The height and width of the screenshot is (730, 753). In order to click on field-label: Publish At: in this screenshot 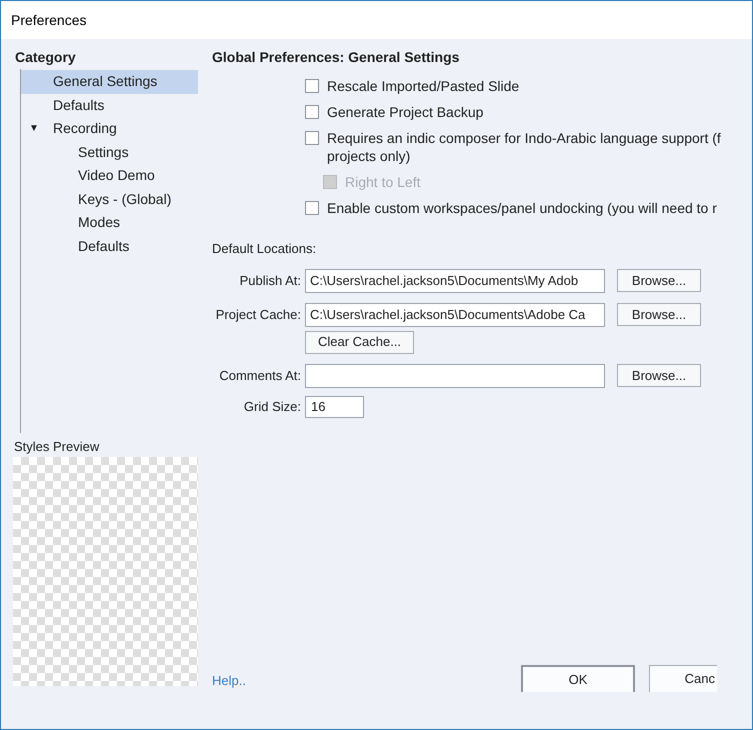, I will do `click(270, 281)`.